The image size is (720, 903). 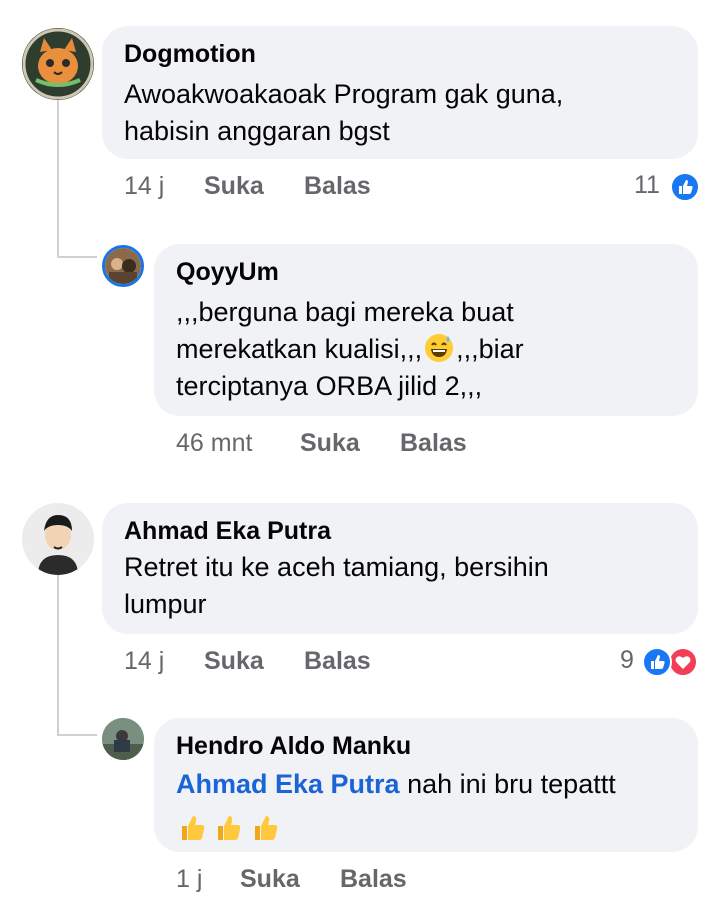 I want to click on avatar-dogmotion, so click(x=58, y=64).